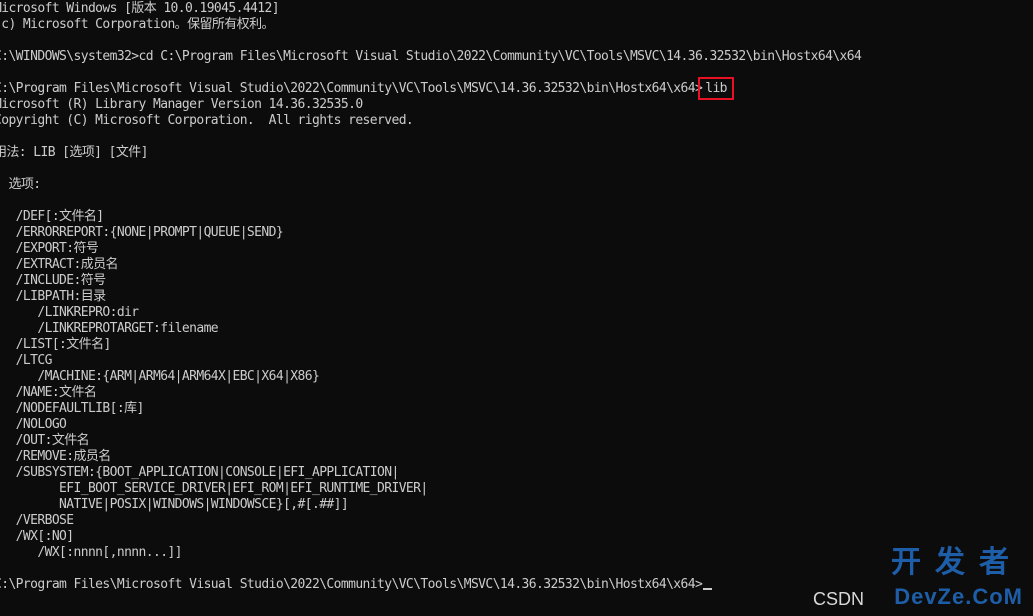 The width and height of the screenshot is (1033, 616). Describe the element at coordinates (56, 344) in the screenshot. I see `option-line: /LIST[:文件名]` at that location.